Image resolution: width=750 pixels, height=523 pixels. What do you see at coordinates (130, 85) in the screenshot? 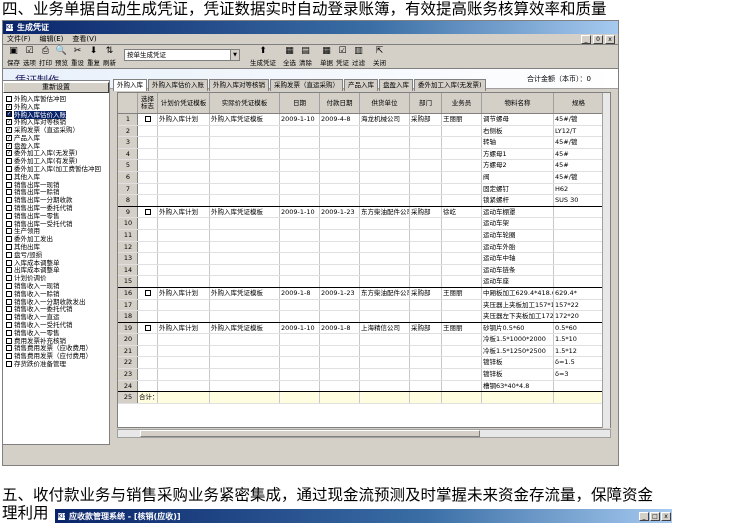
I see `tab-1: 外购入库` at bounding box center [130, 85].